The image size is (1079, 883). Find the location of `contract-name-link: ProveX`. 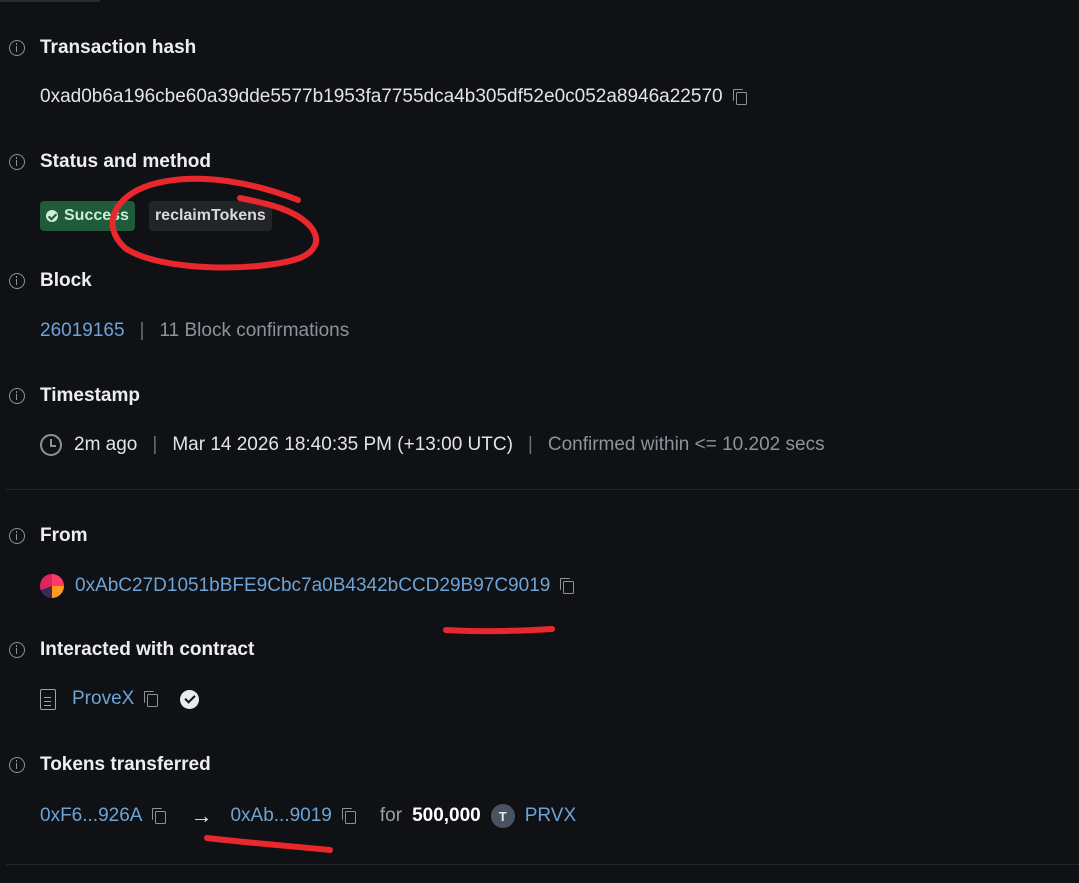

contract-name-link: ProveX is located at coordinates (103, 699).